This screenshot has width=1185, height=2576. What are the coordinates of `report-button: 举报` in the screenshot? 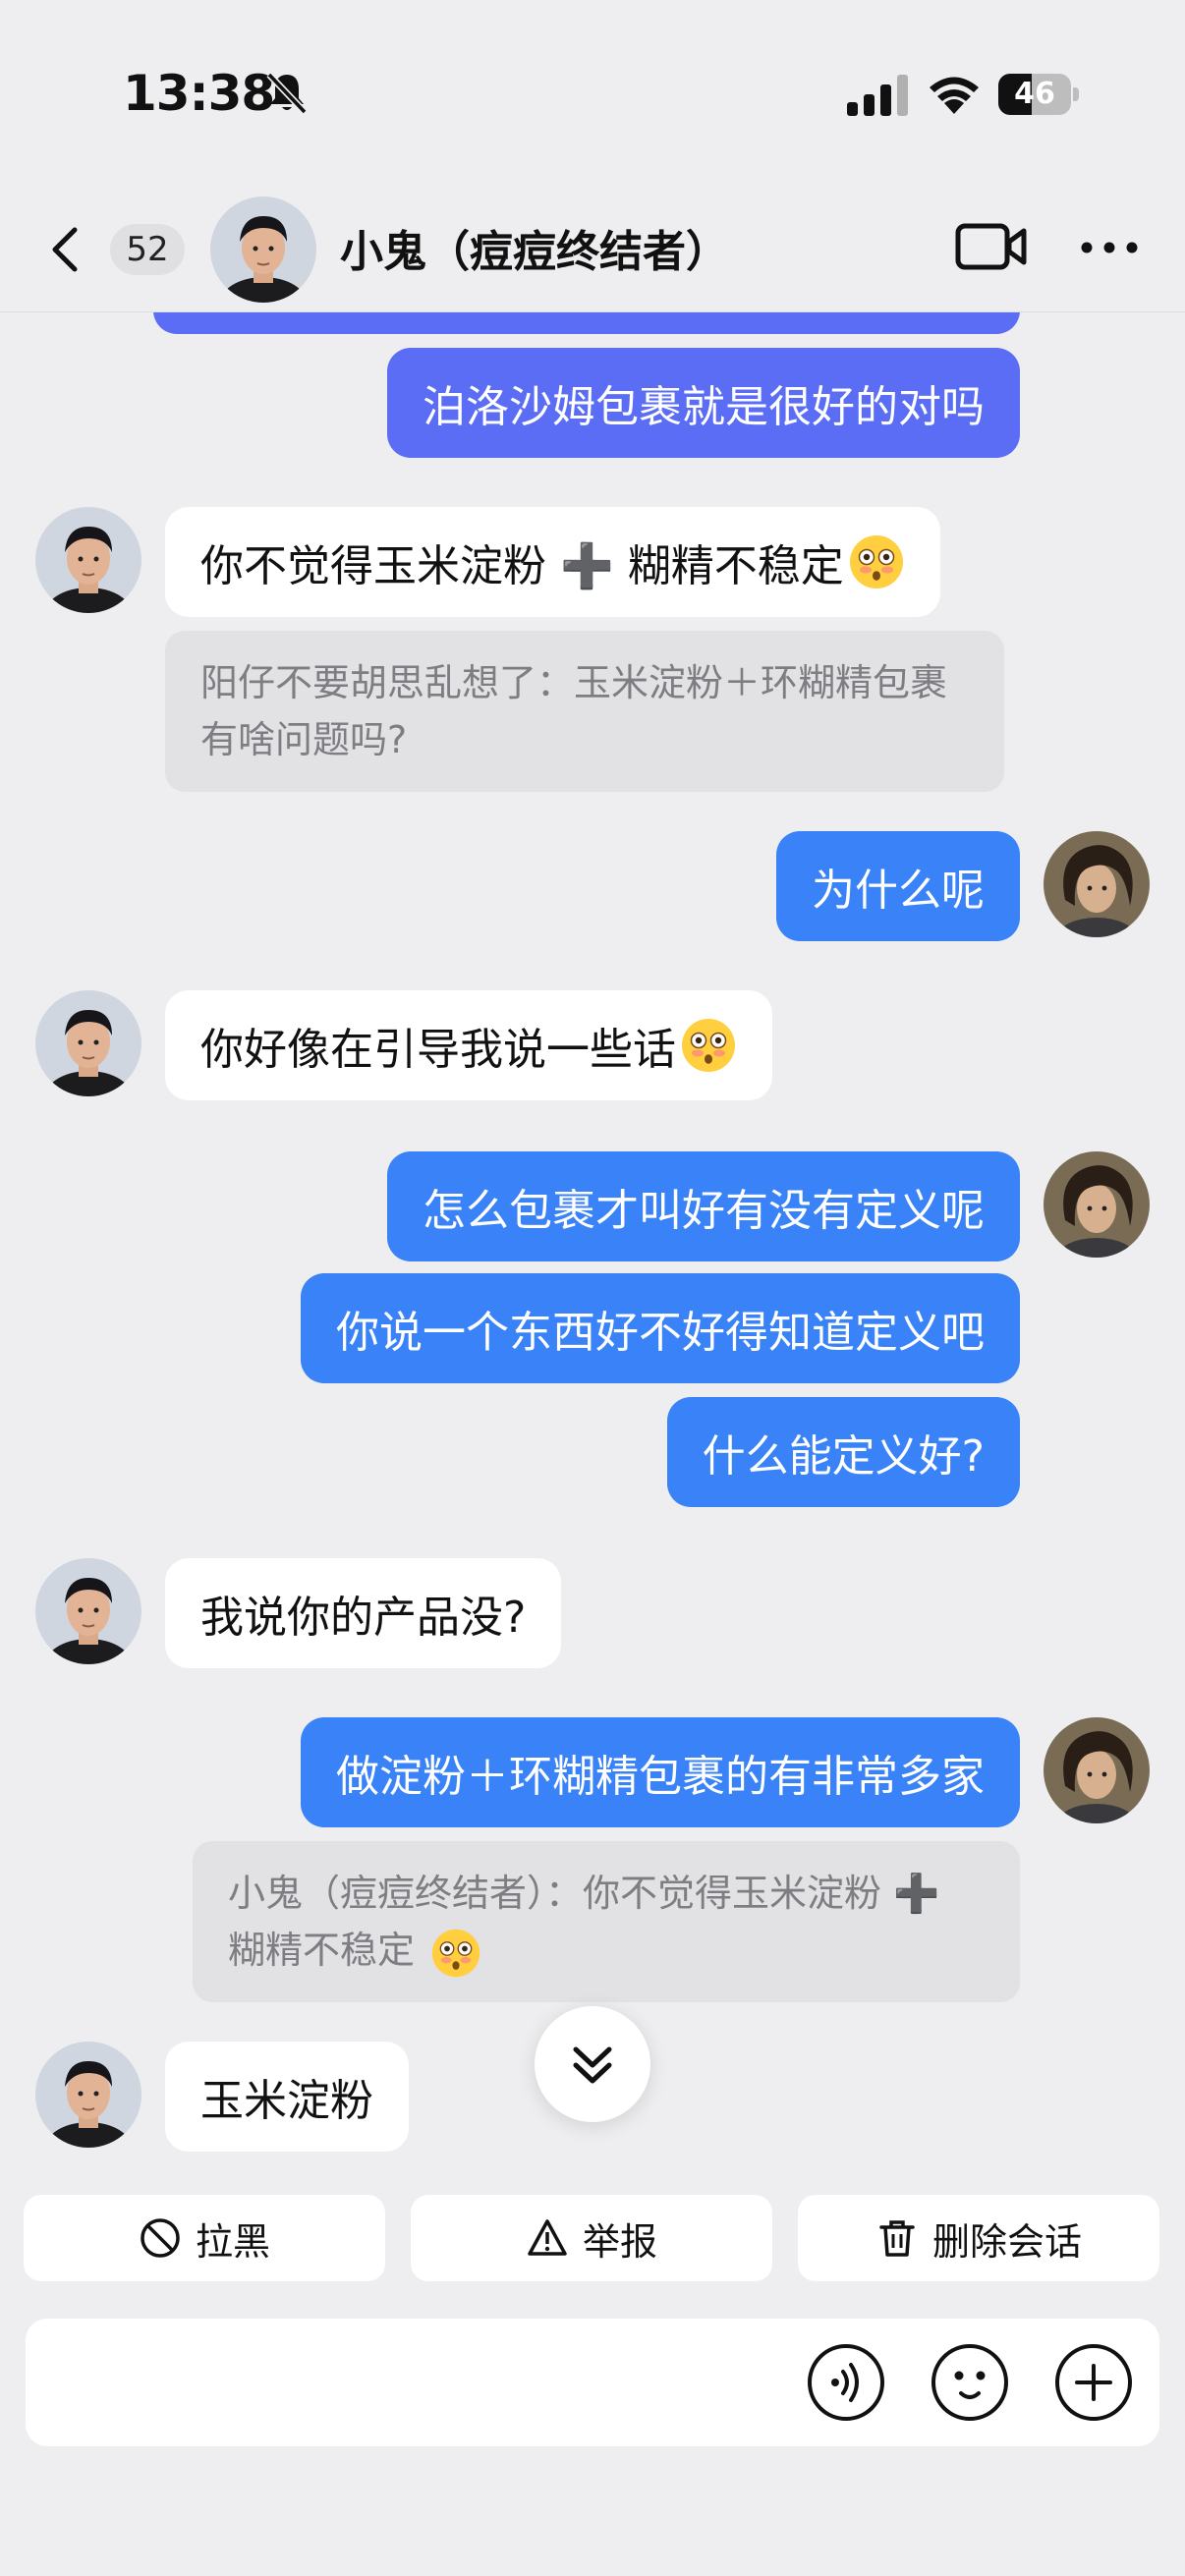 It's located at (592, 2238).